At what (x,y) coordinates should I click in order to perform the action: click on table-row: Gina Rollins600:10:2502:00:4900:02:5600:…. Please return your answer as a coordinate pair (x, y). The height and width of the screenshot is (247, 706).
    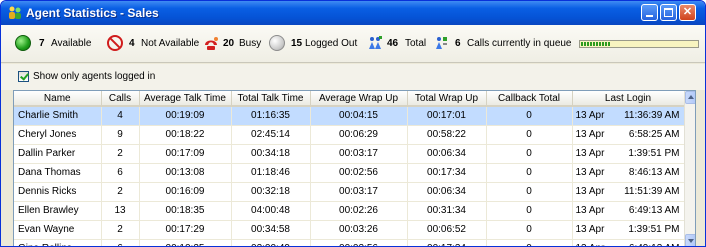
    Looking at the image, I should click on (349, 242).